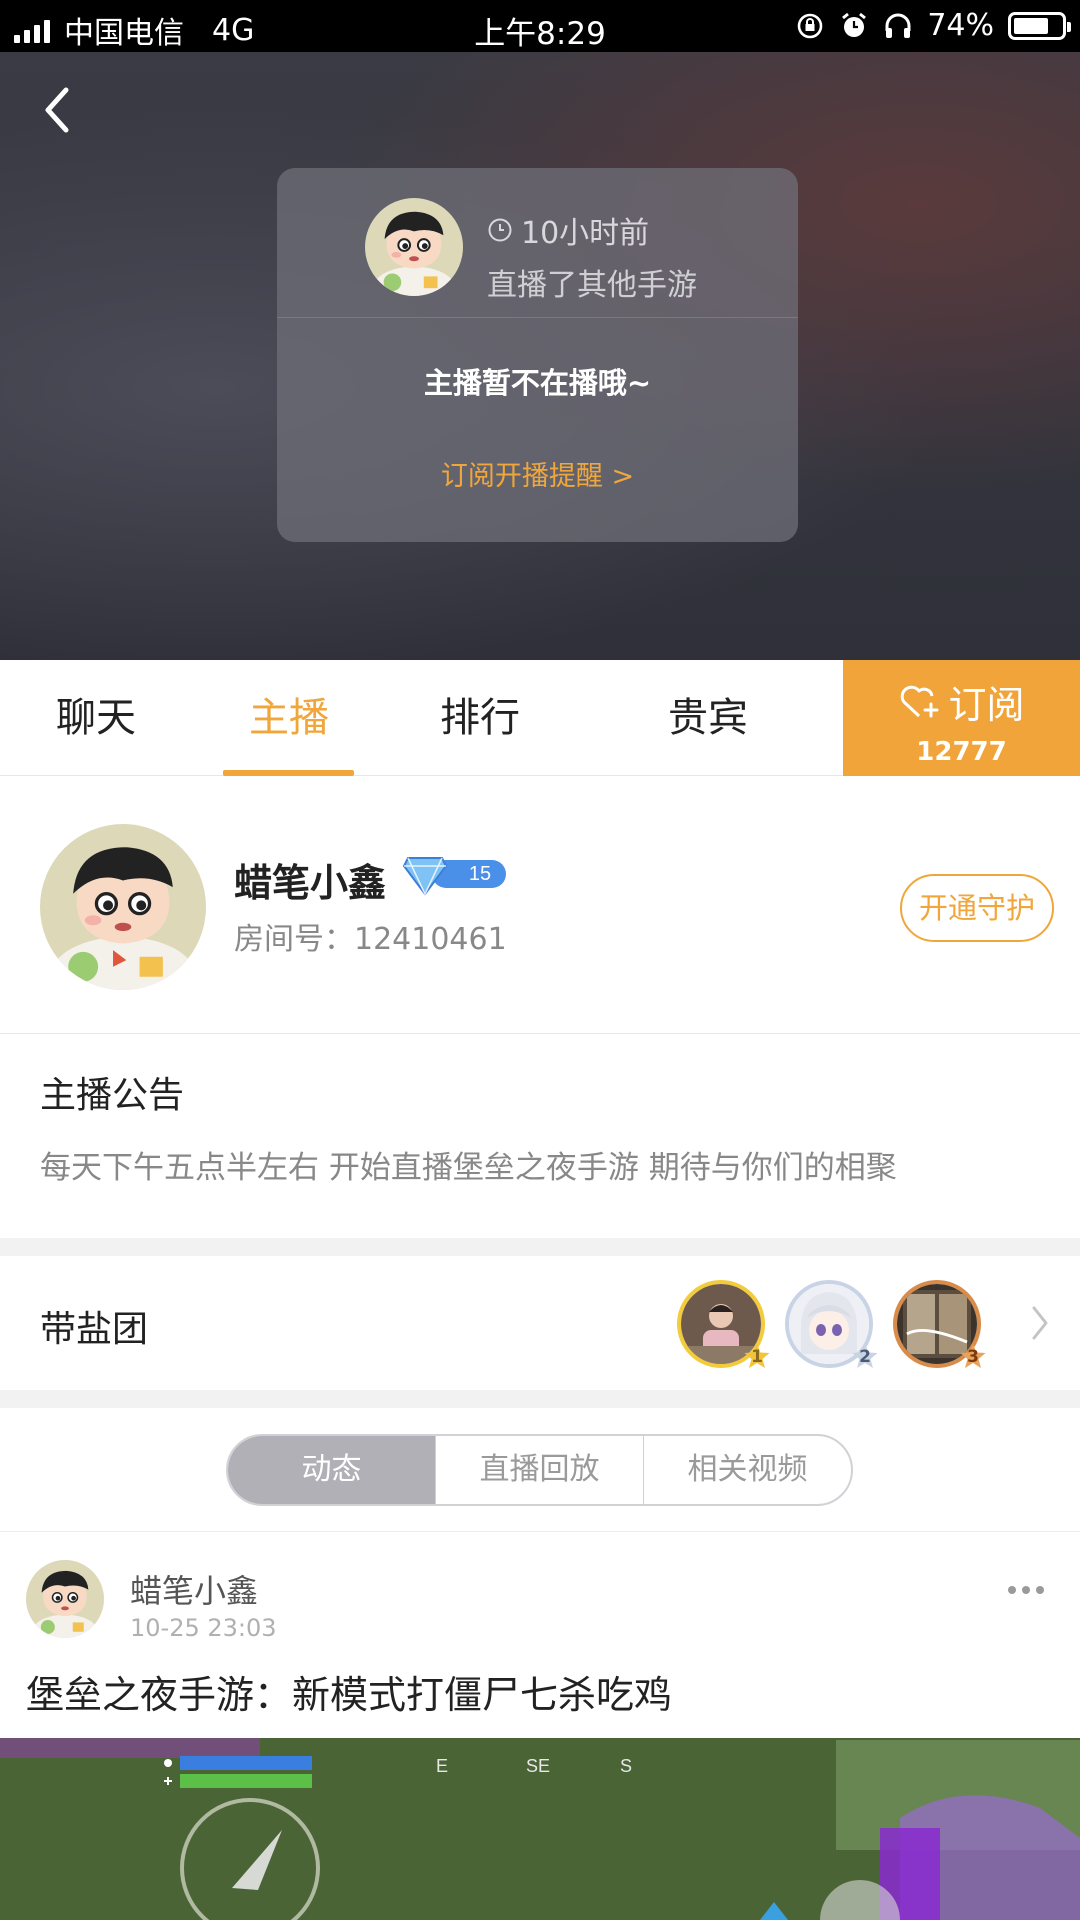 Image resolution: width=1080 pixels, height=1920 pixels. Describe the element at coordinates (747, 1470) in the screenshot. I see `segment-videos: 相关视频` at that location.